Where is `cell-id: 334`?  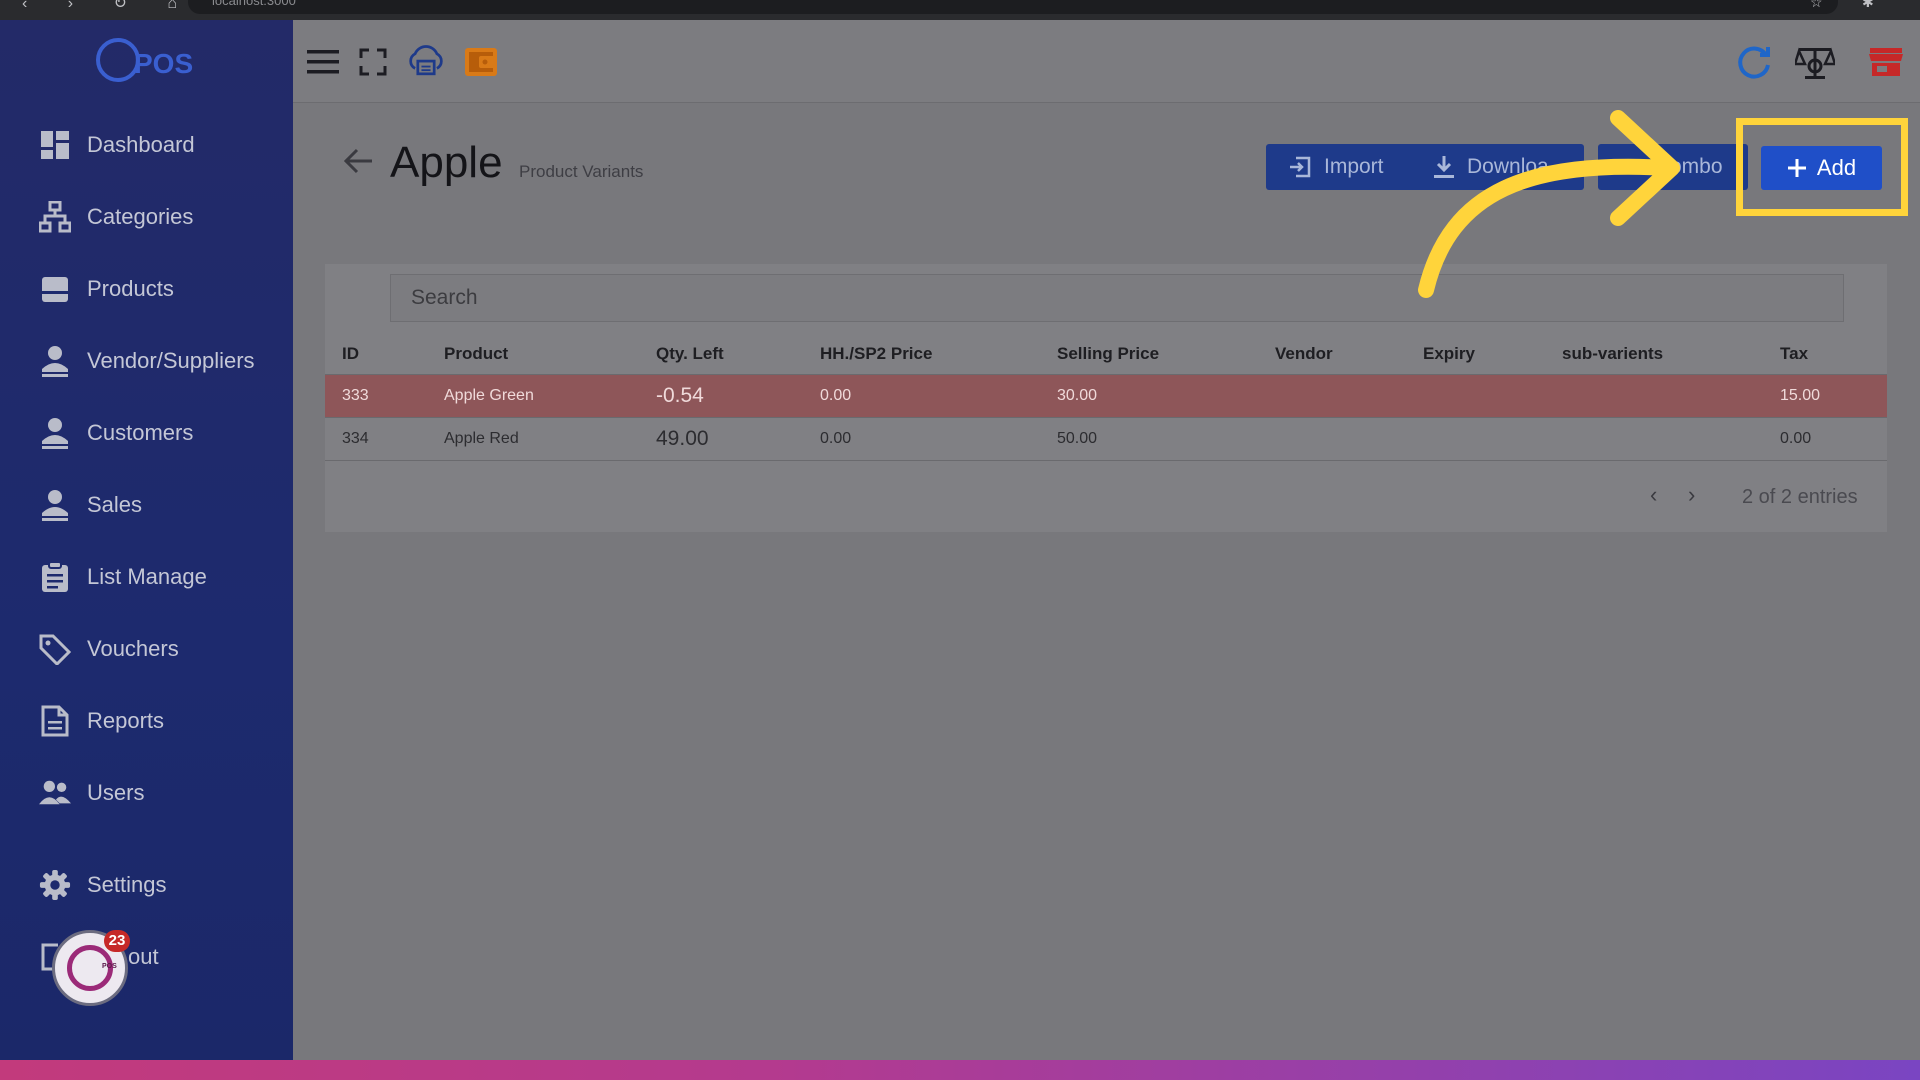
cell-id: 334 is located at coordinates (384, 439).